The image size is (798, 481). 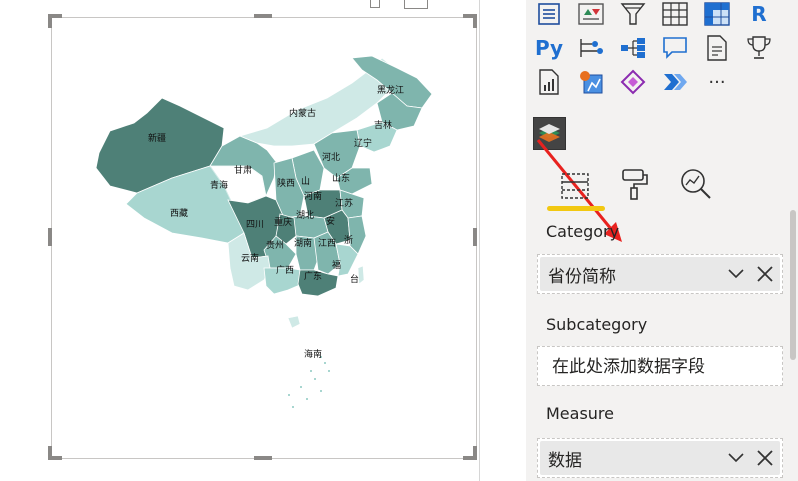 I want to click on kpi-icon, so click(x=591, y=14).